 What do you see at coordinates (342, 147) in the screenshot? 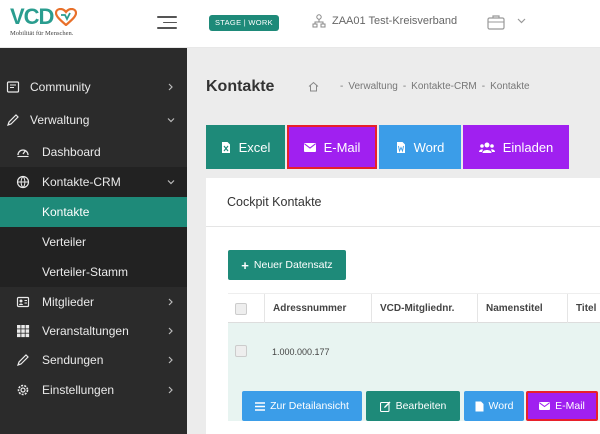
I see `email-label: E-Mail` at bounding box center [342, 147].